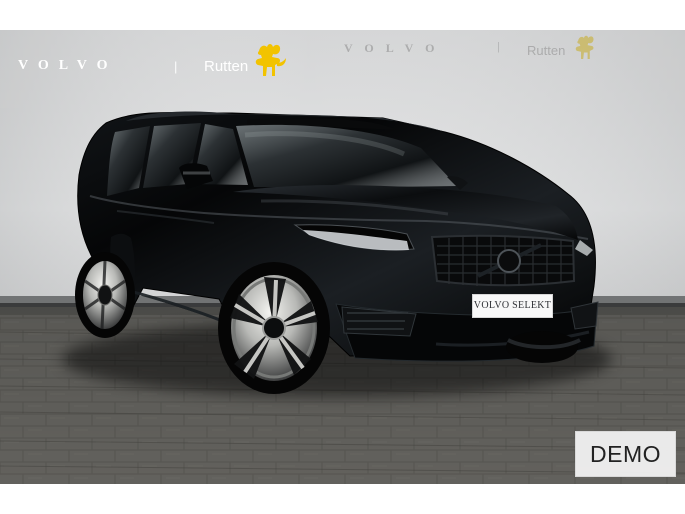 Image resolution: width=685 pixels, height=514 pixels. I want to click on license-plate: VOLVO SELEKT, so click(512, 306).